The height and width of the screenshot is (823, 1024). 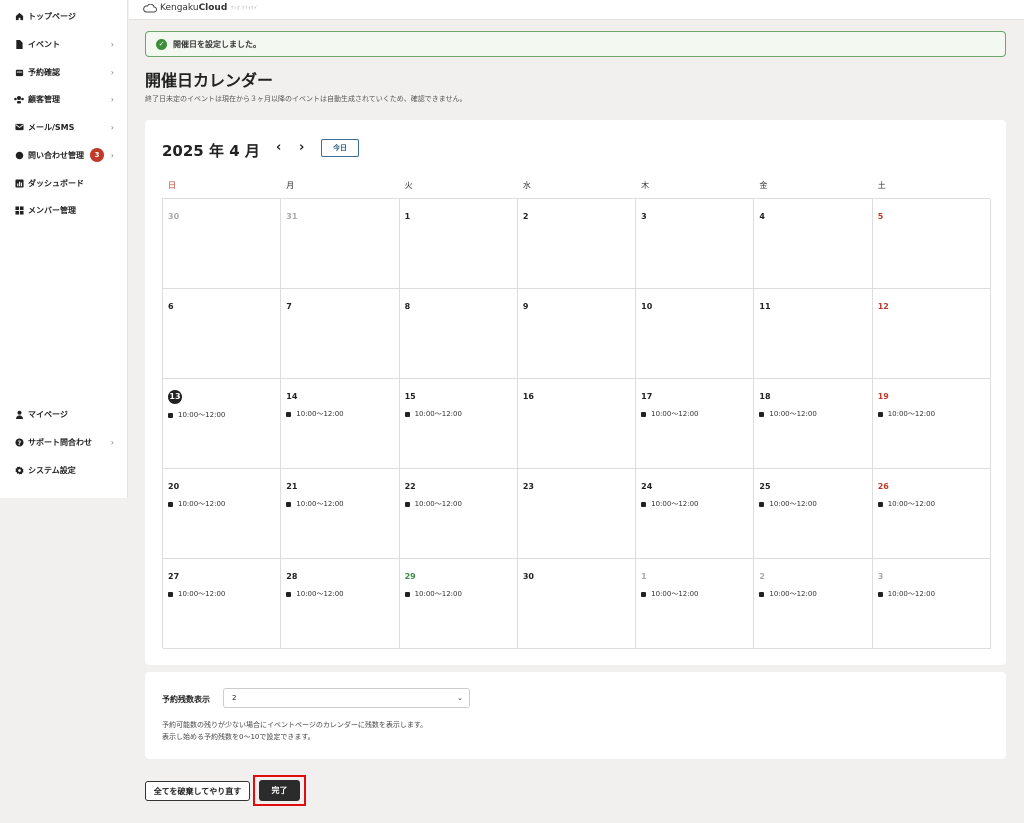 I want to click on sidebar-item-calendar: 予約確認 ›, so click(x=68, y=72).